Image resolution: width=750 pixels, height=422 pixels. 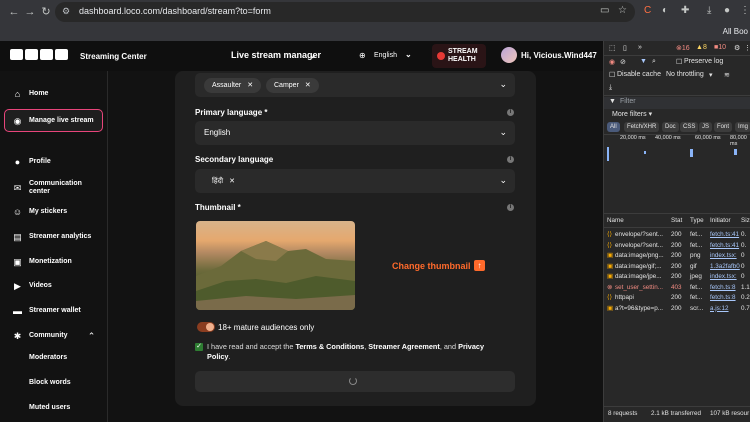 I want to click on language-selector: English, so click(x=385, y=55).